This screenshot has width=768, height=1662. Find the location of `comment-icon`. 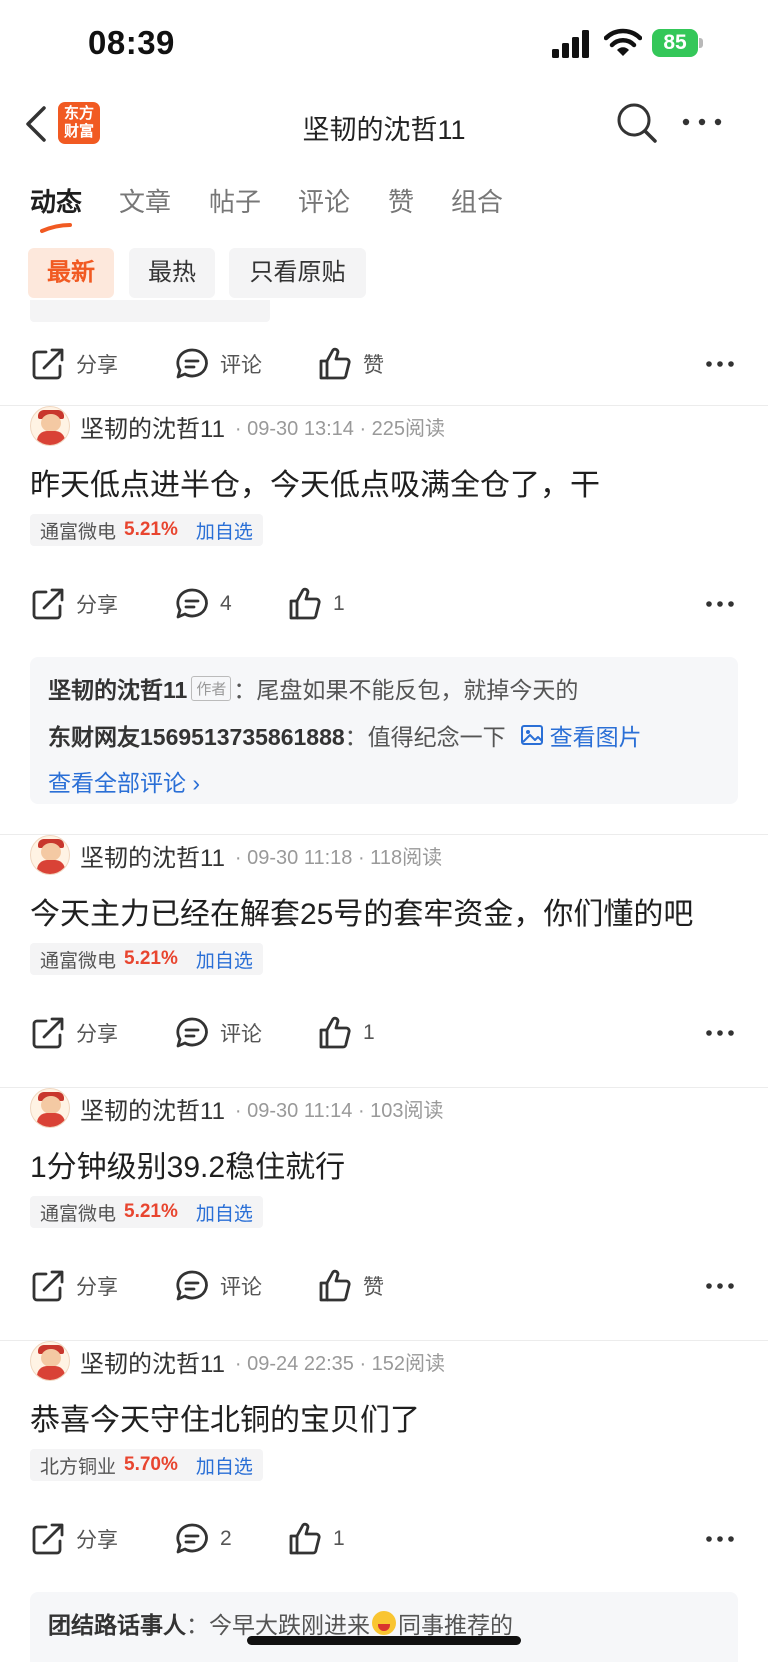

comment-icon is located at coordinates (192, 1032).